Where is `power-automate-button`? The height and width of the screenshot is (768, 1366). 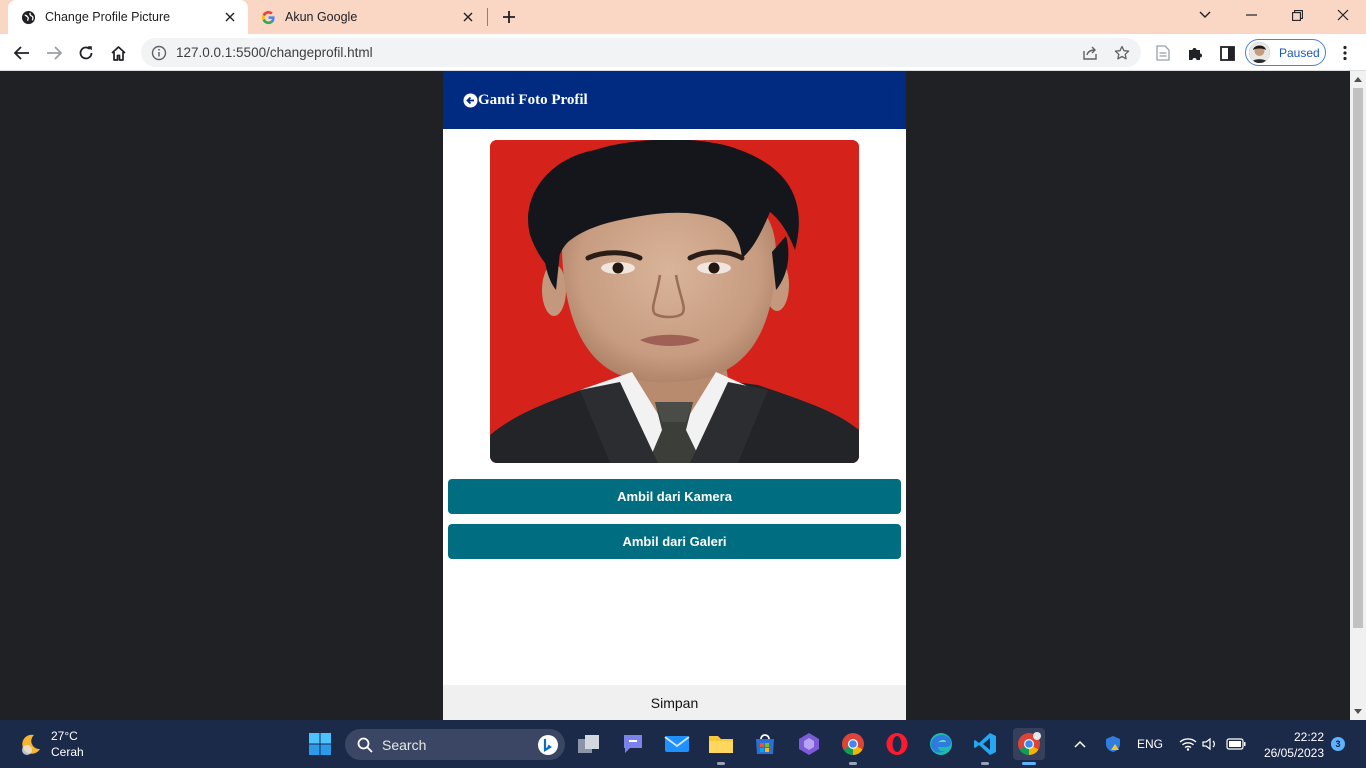 power-automate-button is located at coordinates (809, 744).